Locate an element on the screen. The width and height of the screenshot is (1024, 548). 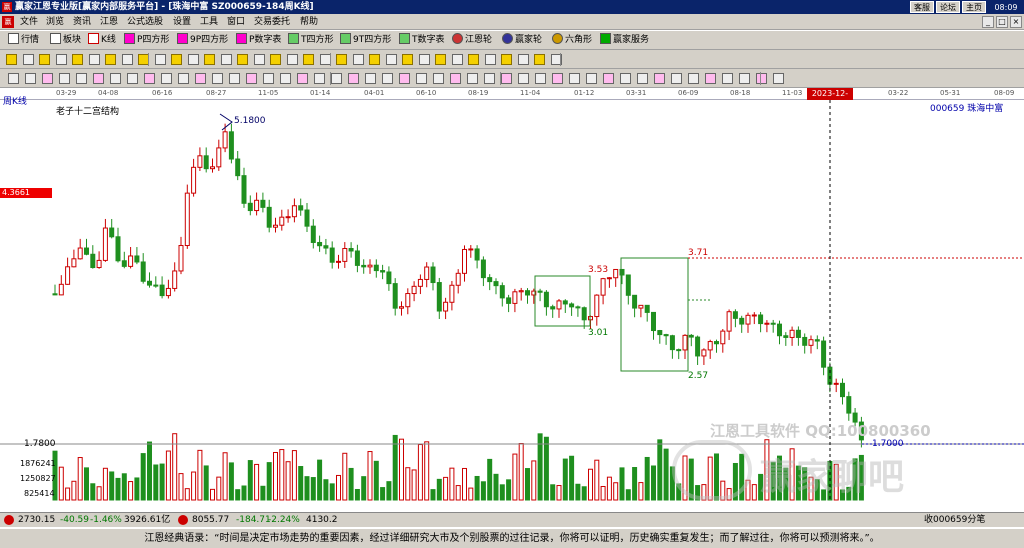
service-button: 客服 is located at coordinates (922, 7).